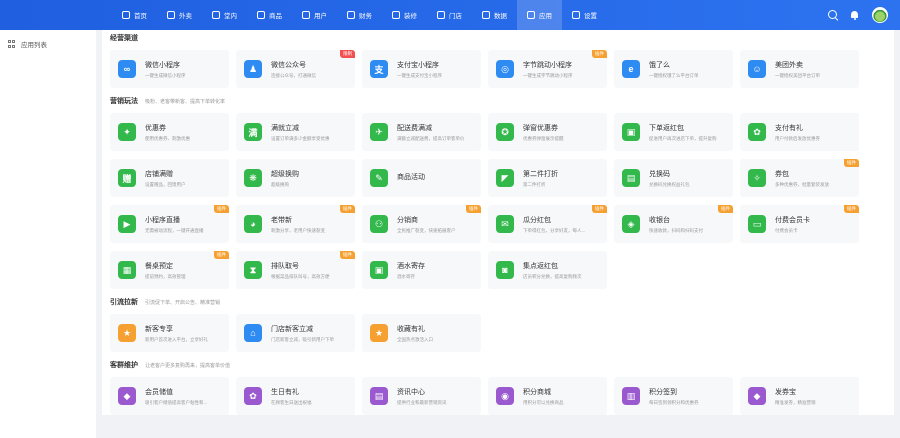 This screenshot has height=438, width=900. I want to click on section-title: 引流拉新, so click(124, 302).